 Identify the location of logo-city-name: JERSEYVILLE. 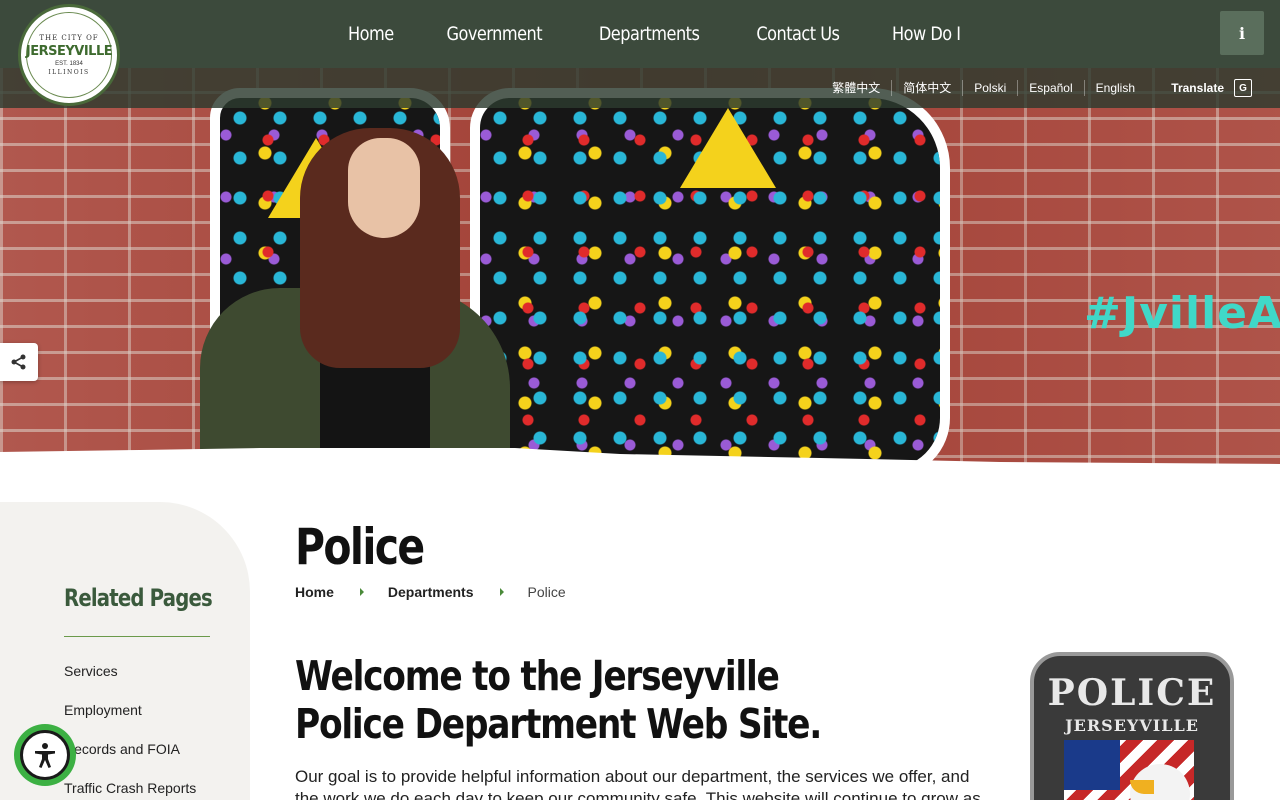
(69, 51).